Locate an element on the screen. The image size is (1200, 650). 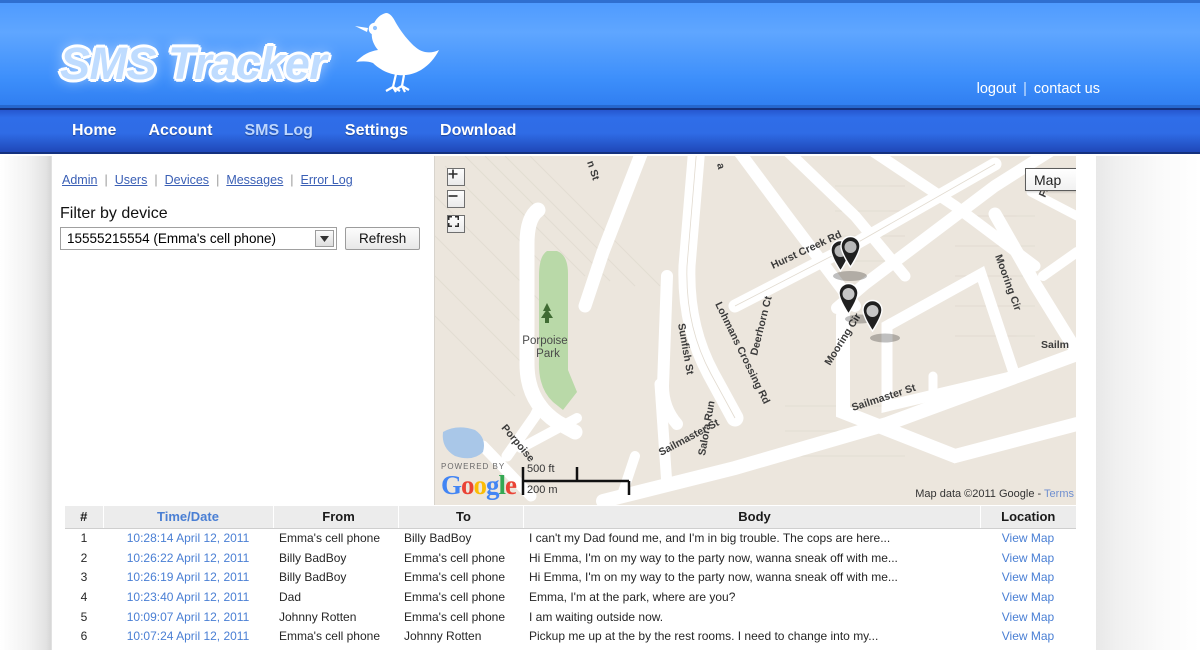
google-logo: POWERED BY Google is located at coordinates (479, 481).